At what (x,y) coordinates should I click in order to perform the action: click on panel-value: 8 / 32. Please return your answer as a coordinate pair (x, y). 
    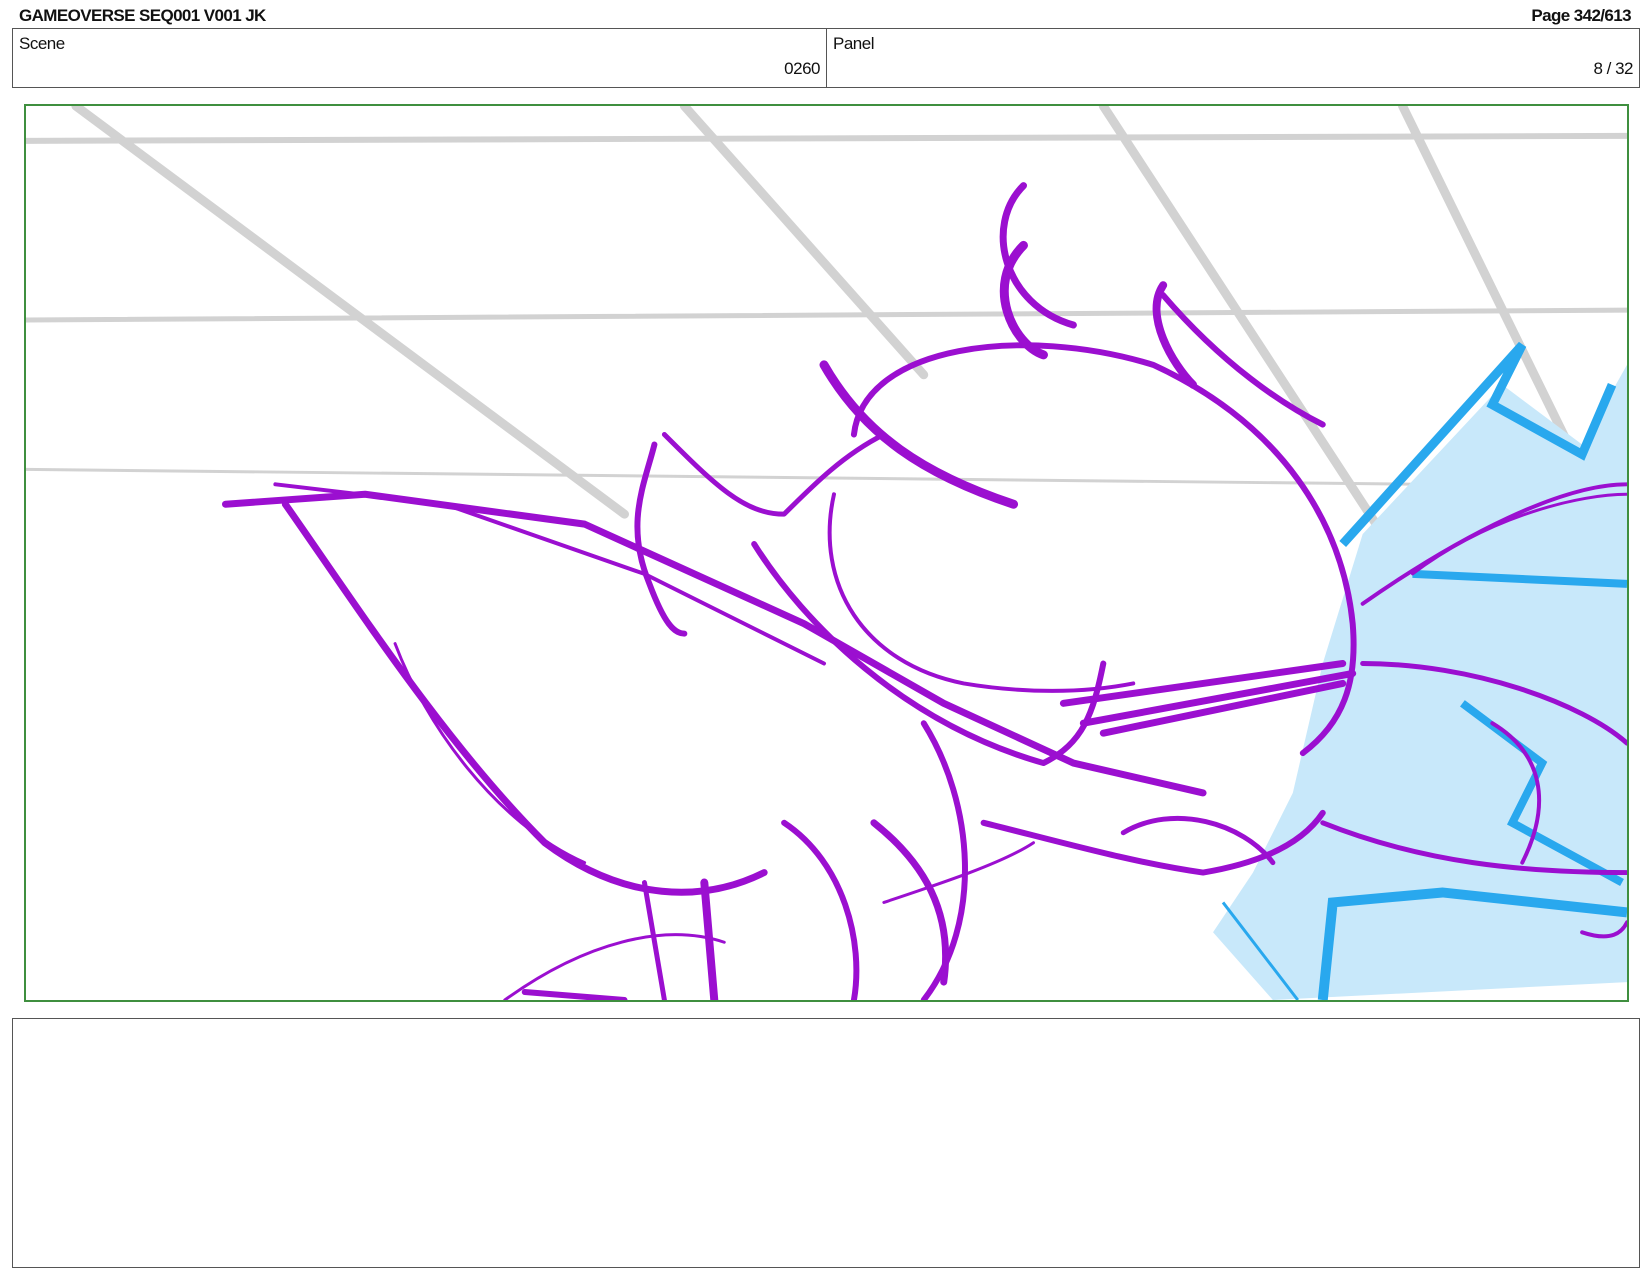
    Looking at the image, I should click on (1613, 68).